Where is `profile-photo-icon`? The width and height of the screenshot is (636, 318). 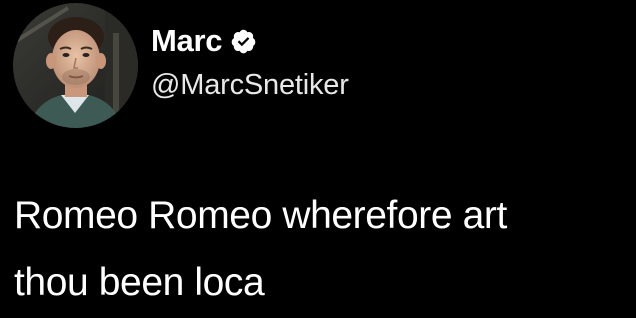 profile-photo-icon is located at coordinates (75, 65).